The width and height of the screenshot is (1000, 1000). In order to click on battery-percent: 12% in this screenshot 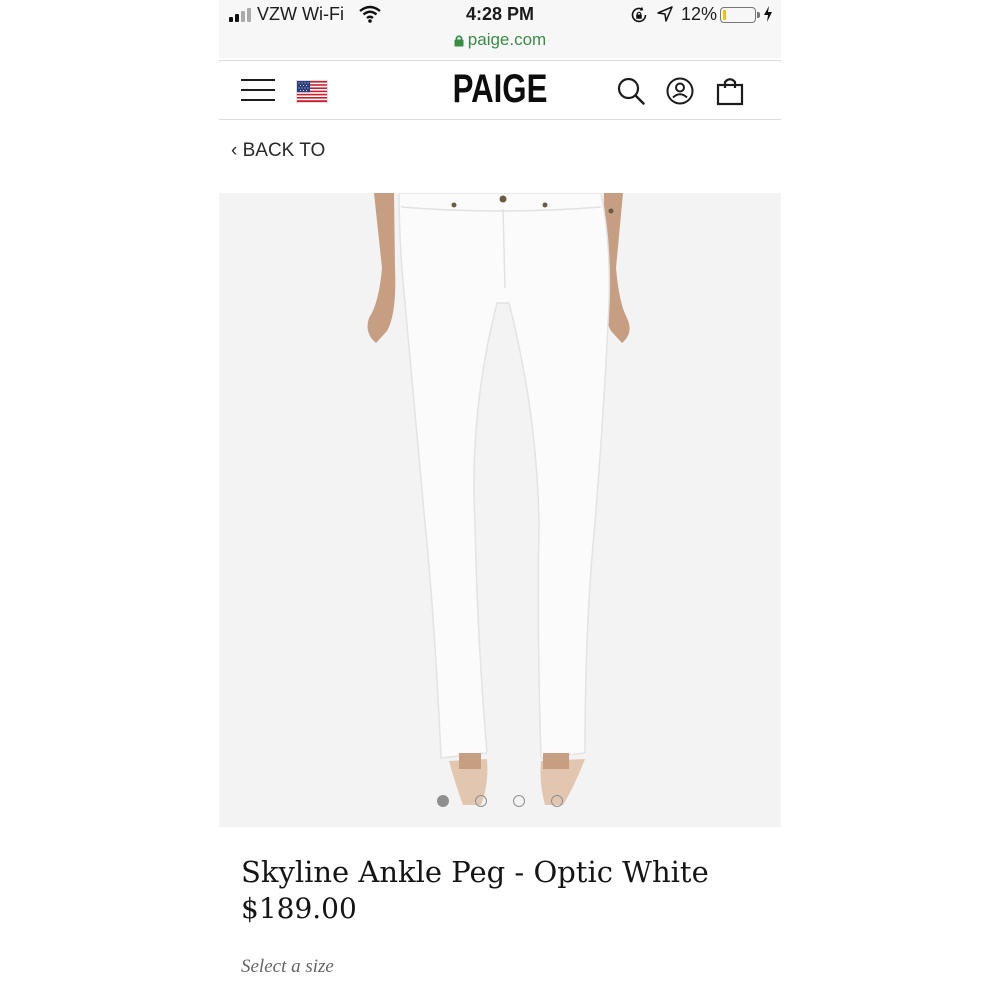, I will do `click(699, 14)`.